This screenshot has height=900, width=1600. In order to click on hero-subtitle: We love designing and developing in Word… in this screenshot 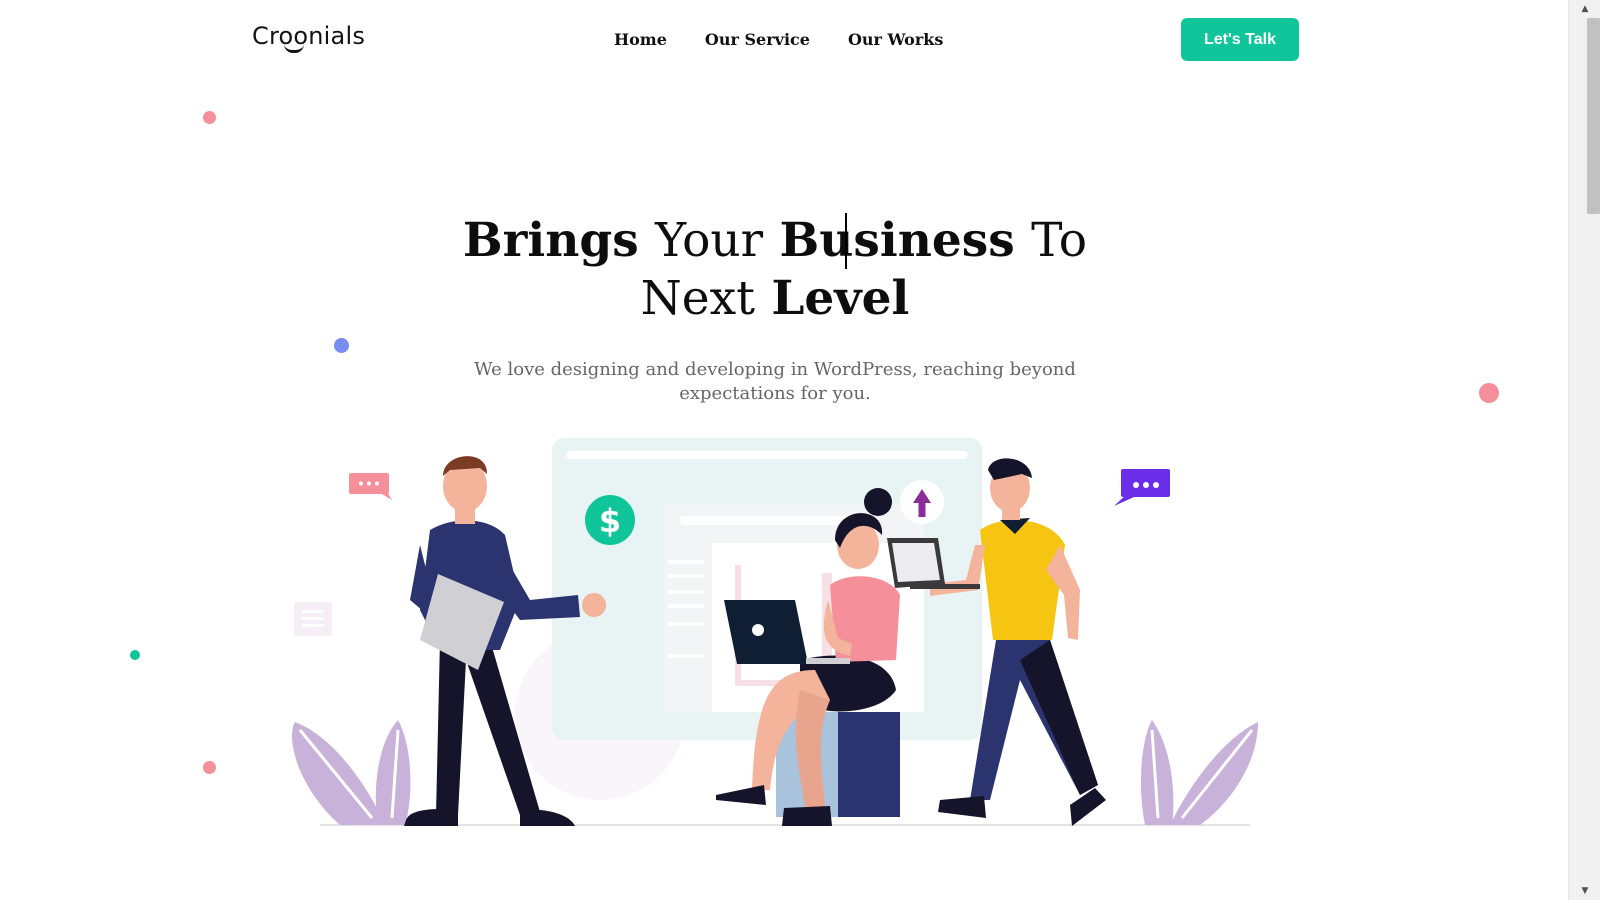, I will do `click(775, 381)`.